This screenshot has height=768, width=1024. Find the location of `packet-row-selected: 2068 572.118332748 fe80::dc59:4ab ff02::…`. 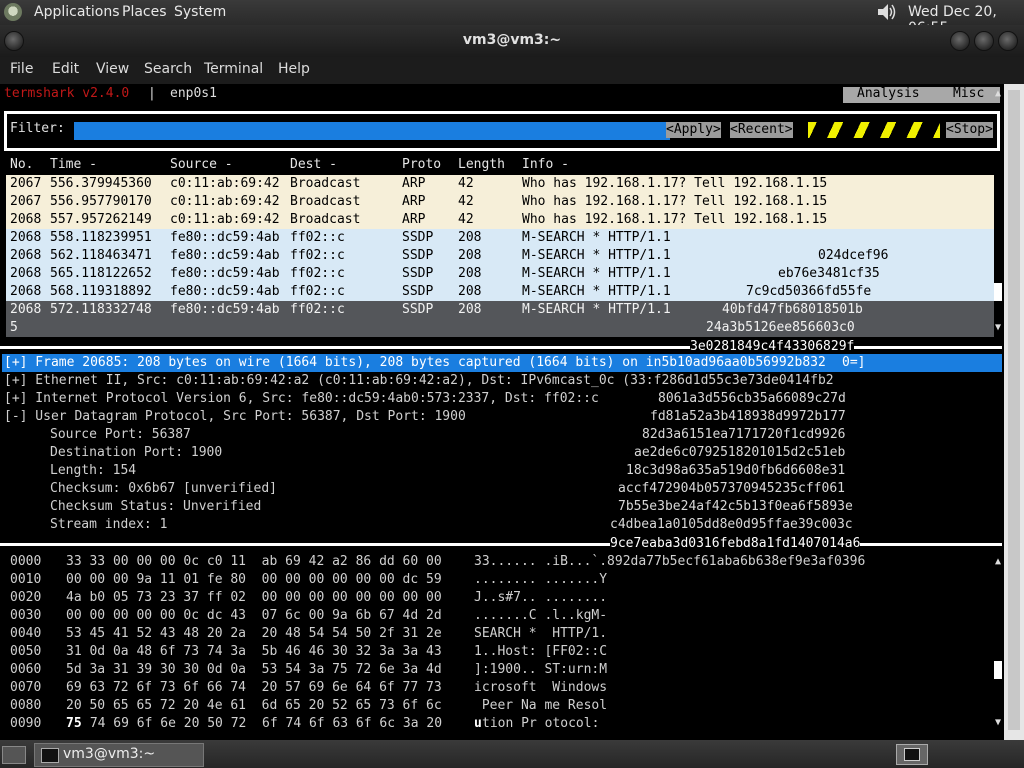

packet-row-selected: 2068 572.118332748 fe80::dc59:4ab ff02::… is located at coordinates (500, 319).